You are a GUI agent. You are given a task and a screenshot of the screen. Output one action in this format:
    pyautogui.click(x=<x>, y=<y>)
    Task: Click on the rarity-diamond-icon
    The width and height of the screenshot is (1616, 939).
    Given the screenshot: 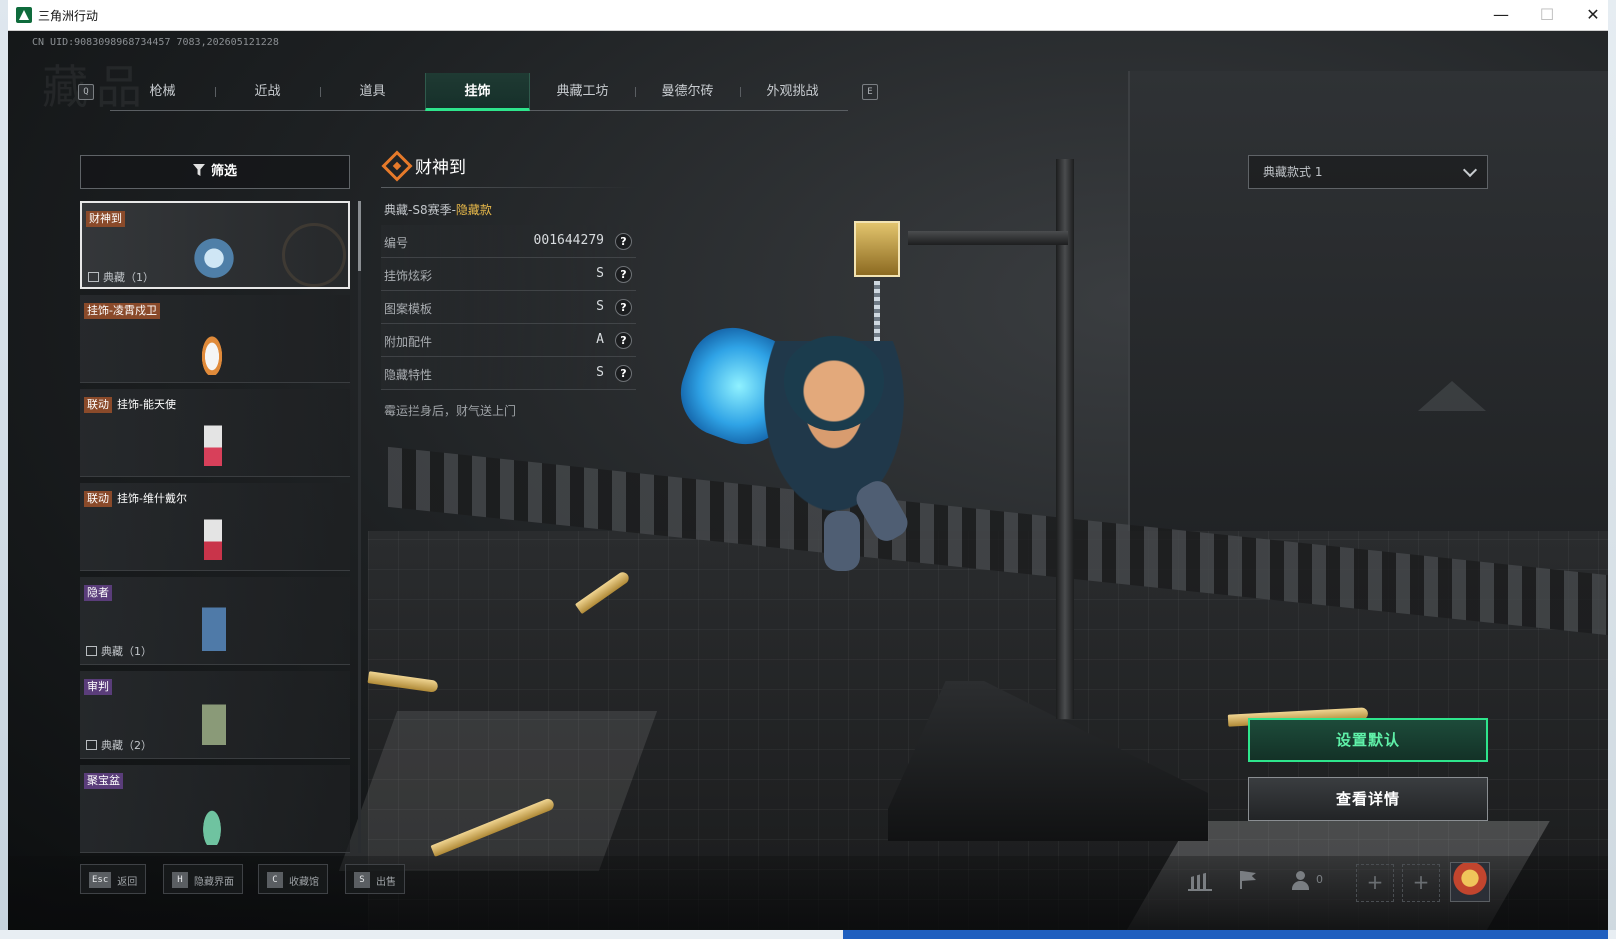 What is the action you would take?
    pyautogui.click(x=397, y=166)
    